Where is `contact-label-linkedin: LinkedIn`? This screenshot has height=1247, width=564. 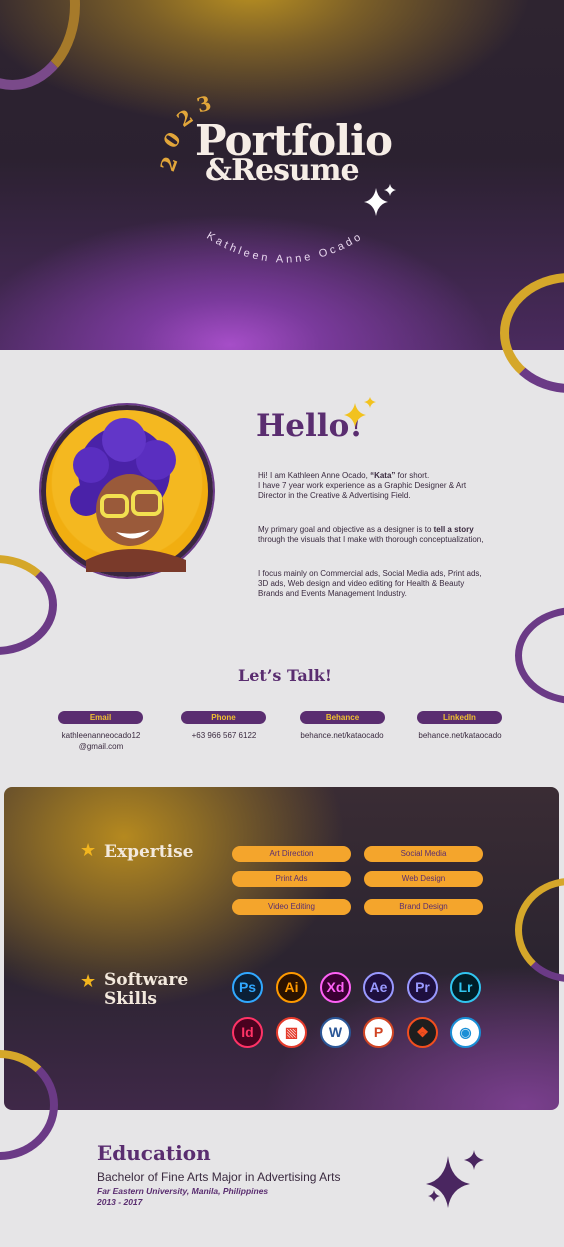
contact-label-linkedin: LinkedIn is located at coordinates (459, 717).